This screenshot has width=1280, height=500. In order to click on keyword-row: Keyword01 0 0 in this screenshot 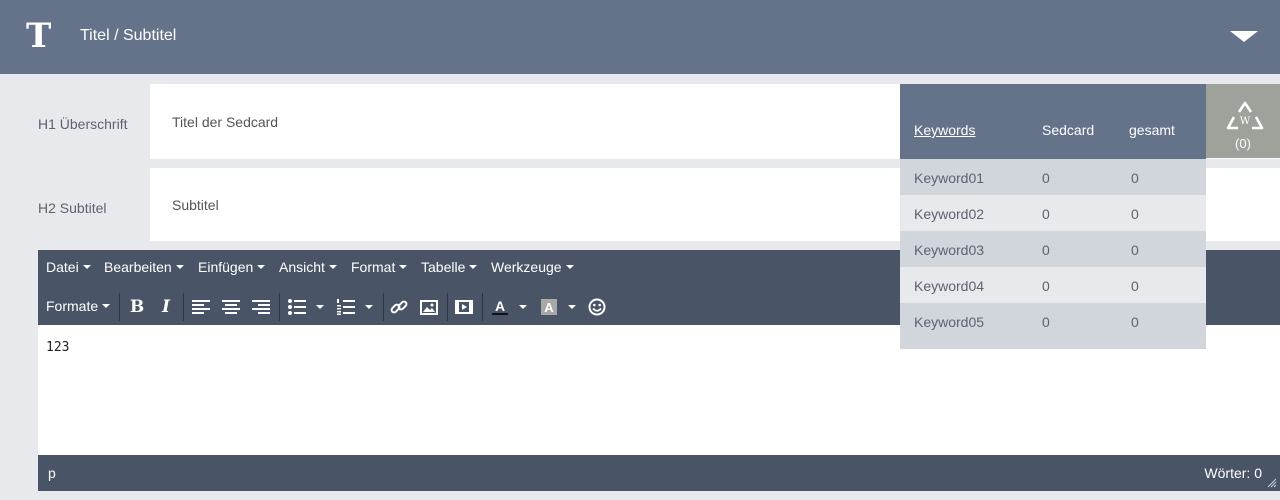, I will do `click(1053, 177)`.